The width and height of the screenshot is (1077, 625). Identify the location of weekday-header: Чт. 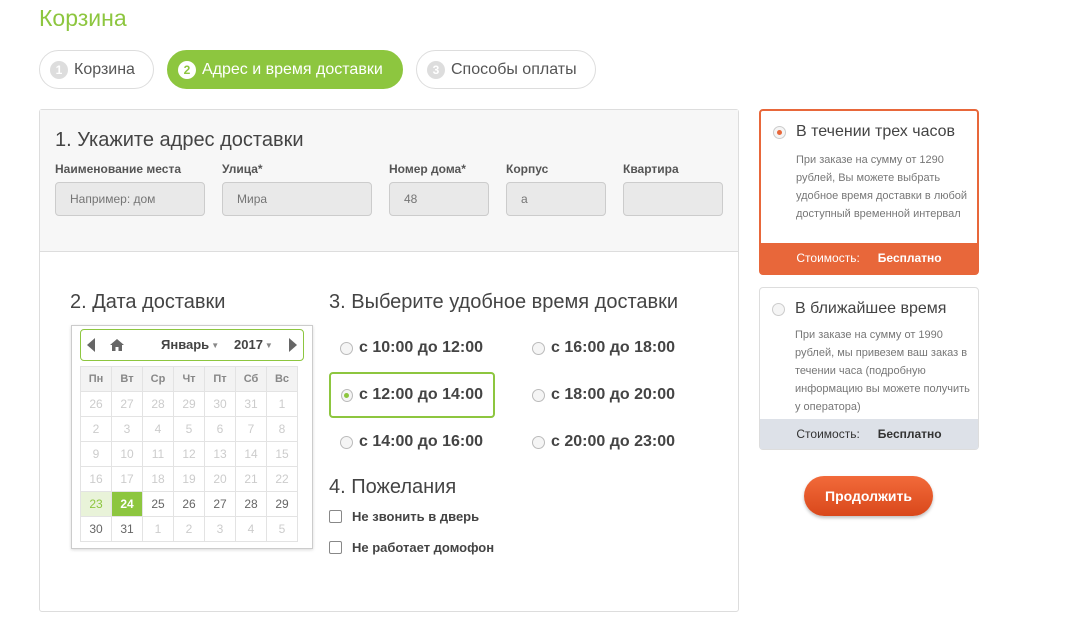
(189, 379).